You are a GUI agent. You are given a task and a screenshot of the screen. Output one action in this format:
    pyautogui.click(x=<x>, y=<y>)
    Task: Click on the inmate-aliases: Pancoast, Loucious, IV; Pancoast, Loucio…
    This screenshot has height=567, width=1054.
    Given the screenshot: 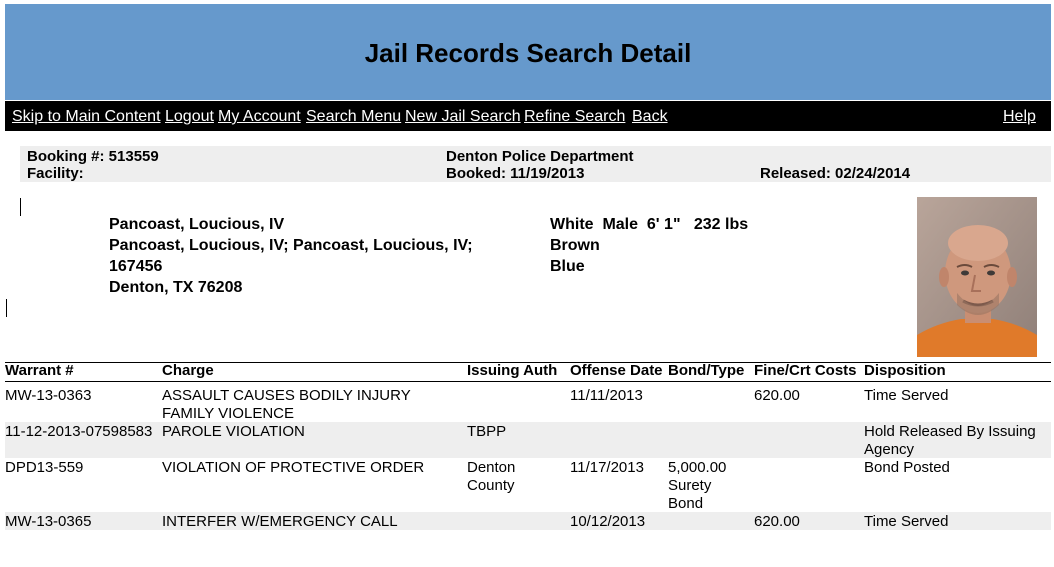 What is the action you would take?
    pyautogui.click(x=291, y=245)
    